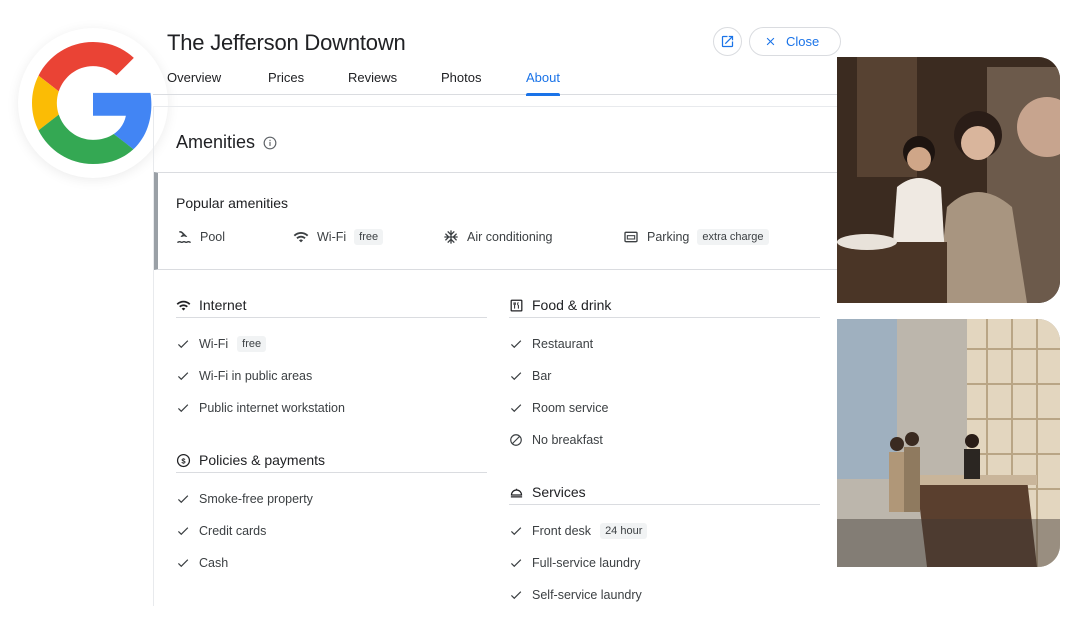 The width and height of the screenshot is (1087, 620). What do you see at coordinates (272, 408) in the screenshot?
I see `item-label: Public internet workstation` at bounding box center [272, 408].